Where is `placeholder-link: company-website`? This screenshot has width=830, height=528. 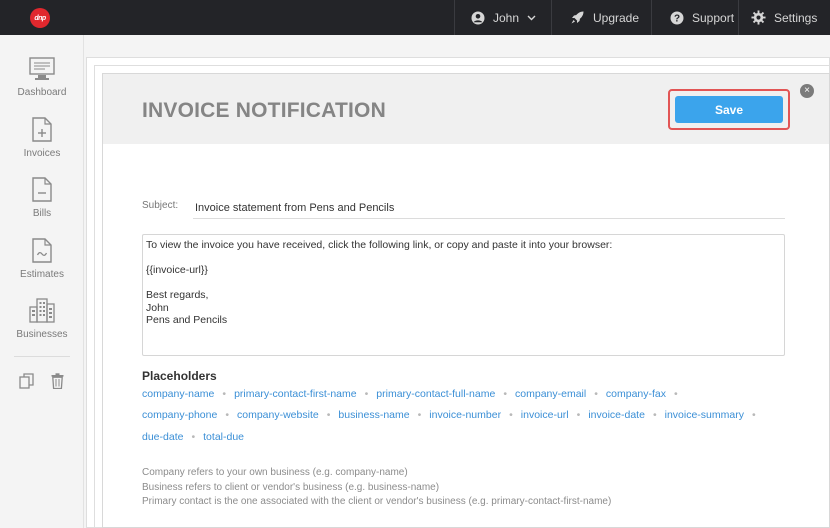
placeholder-link: company-website is located at coordinates (278, 415).